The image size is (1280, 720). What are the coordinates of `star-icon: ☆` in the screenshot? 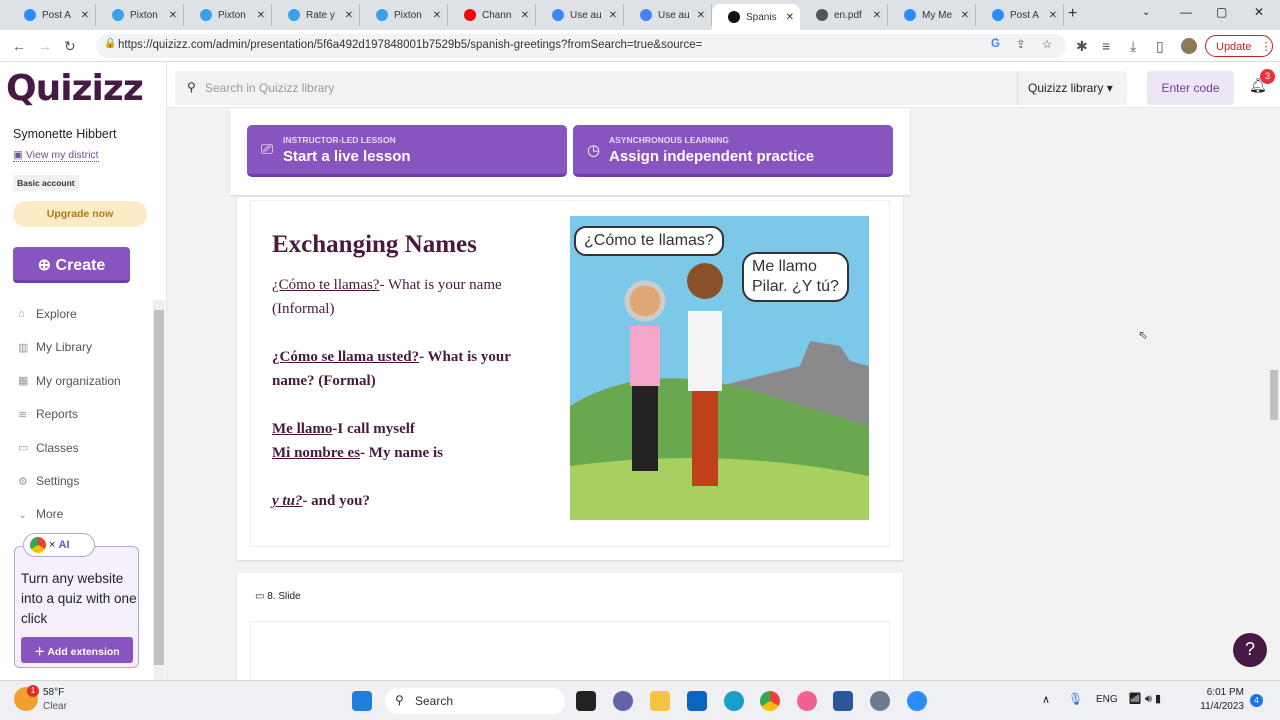 It's located at (1047, 44).